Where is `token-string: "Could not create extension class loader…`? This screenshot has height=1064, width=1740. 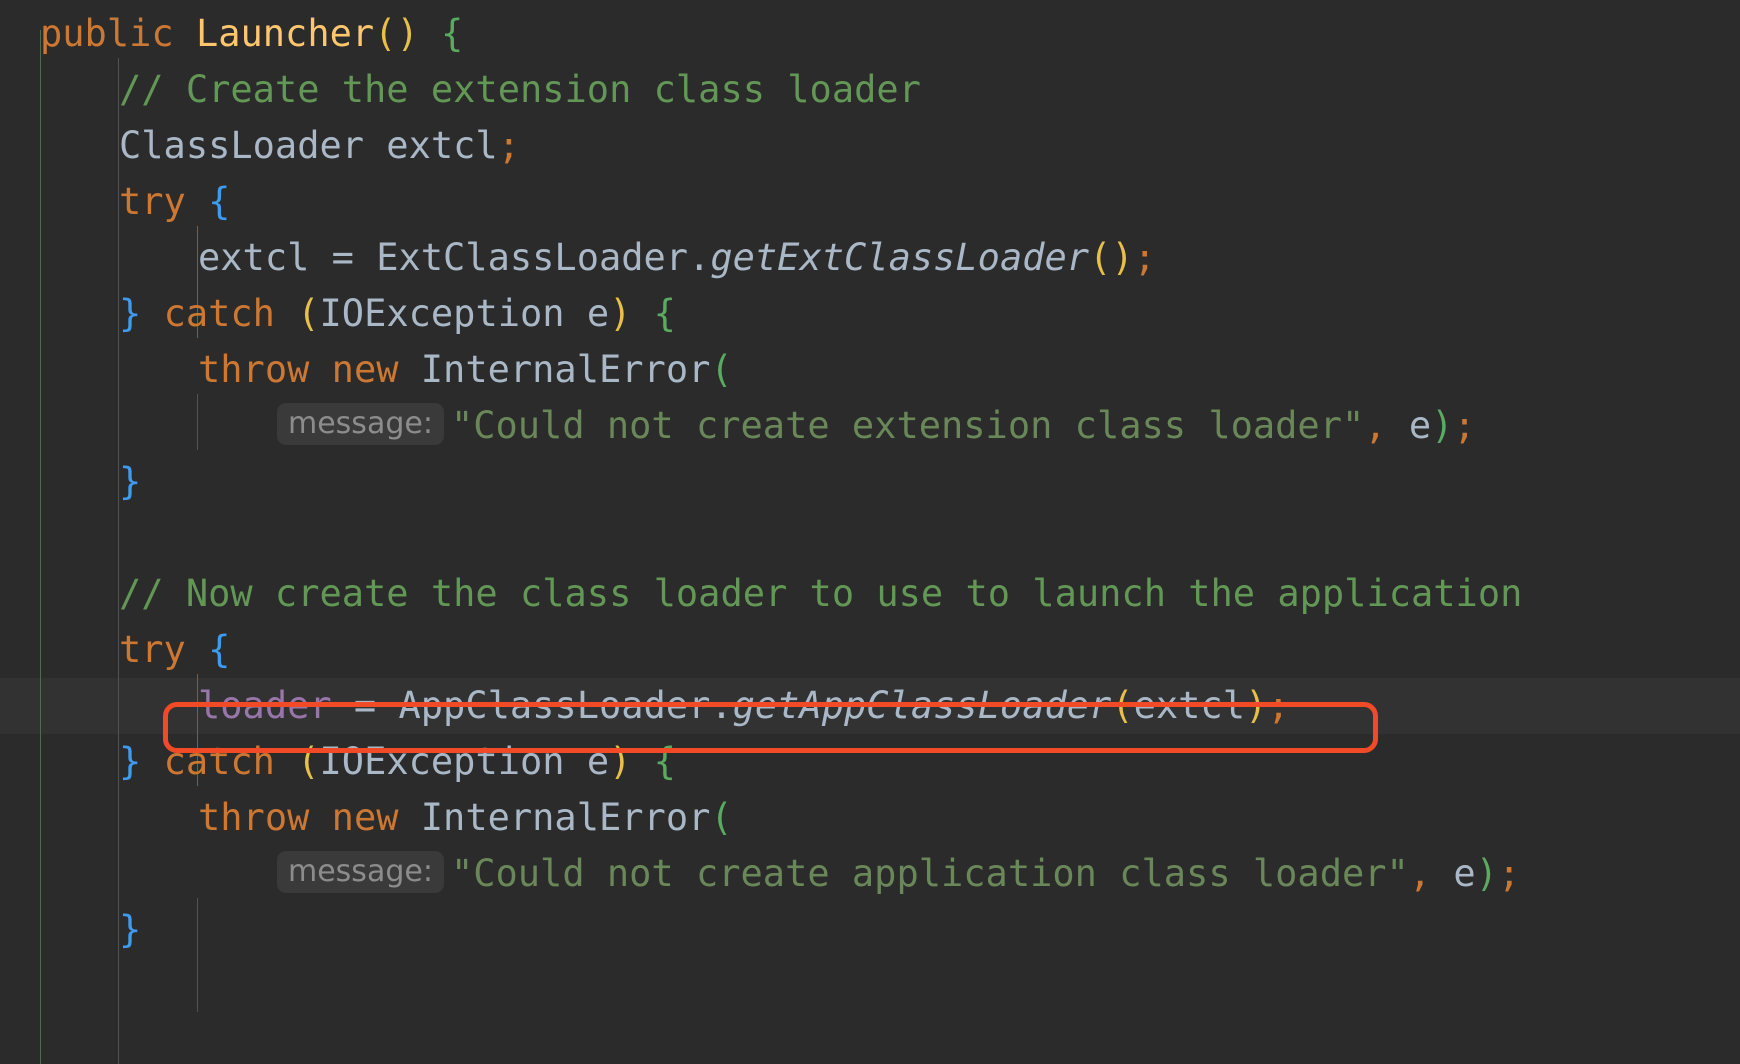
token-string: "Could not create extension class loader… is located at coordinates (907, 425).